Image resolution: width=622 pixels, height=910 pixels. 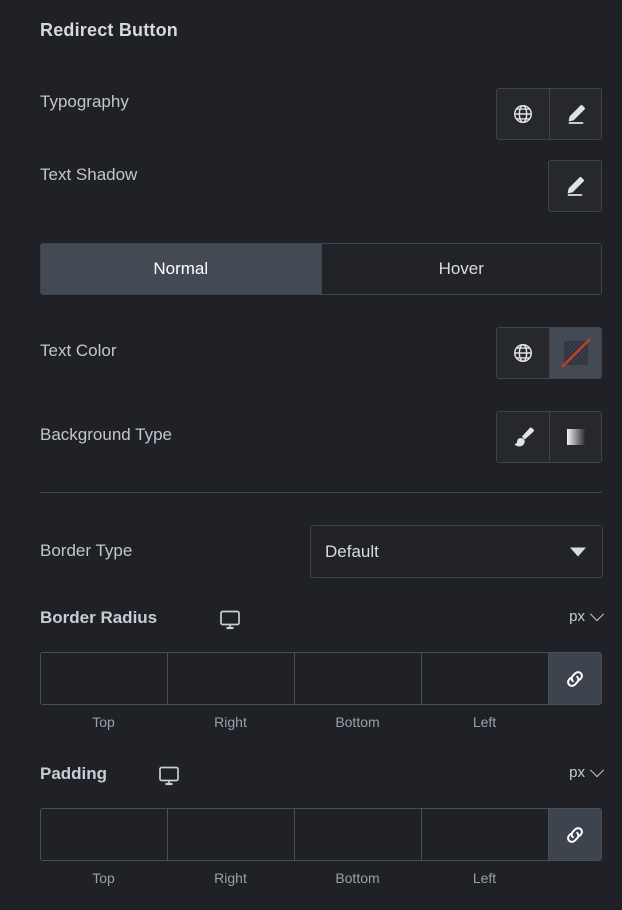 I want to click on background-type-controls, so click(x=549, y=437).